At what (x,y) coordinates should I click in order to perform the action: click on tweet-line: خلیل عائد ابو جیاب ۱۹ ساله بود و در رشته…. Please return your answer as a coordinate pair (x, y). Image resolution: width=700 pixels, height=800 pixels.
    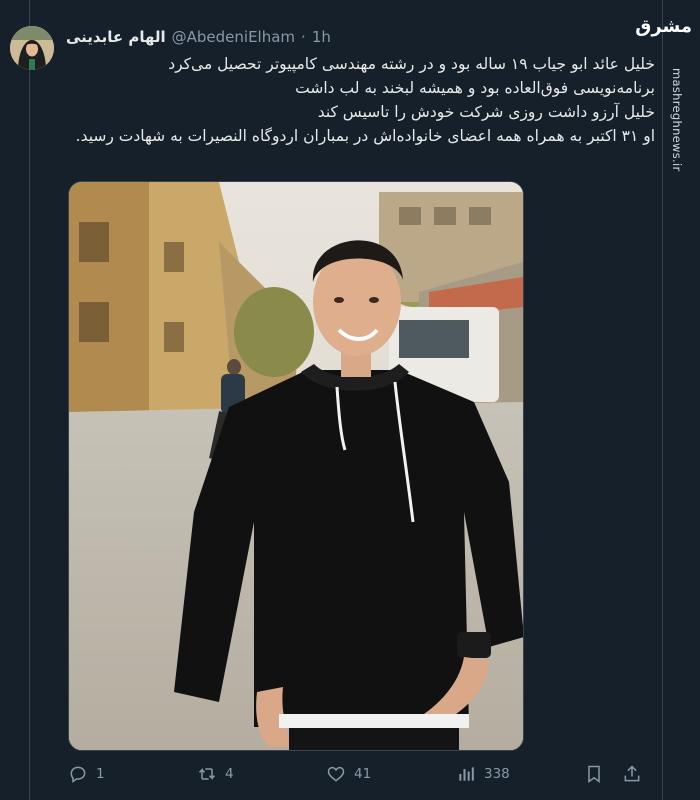
    Looking at the image, I should click on (411, 64).